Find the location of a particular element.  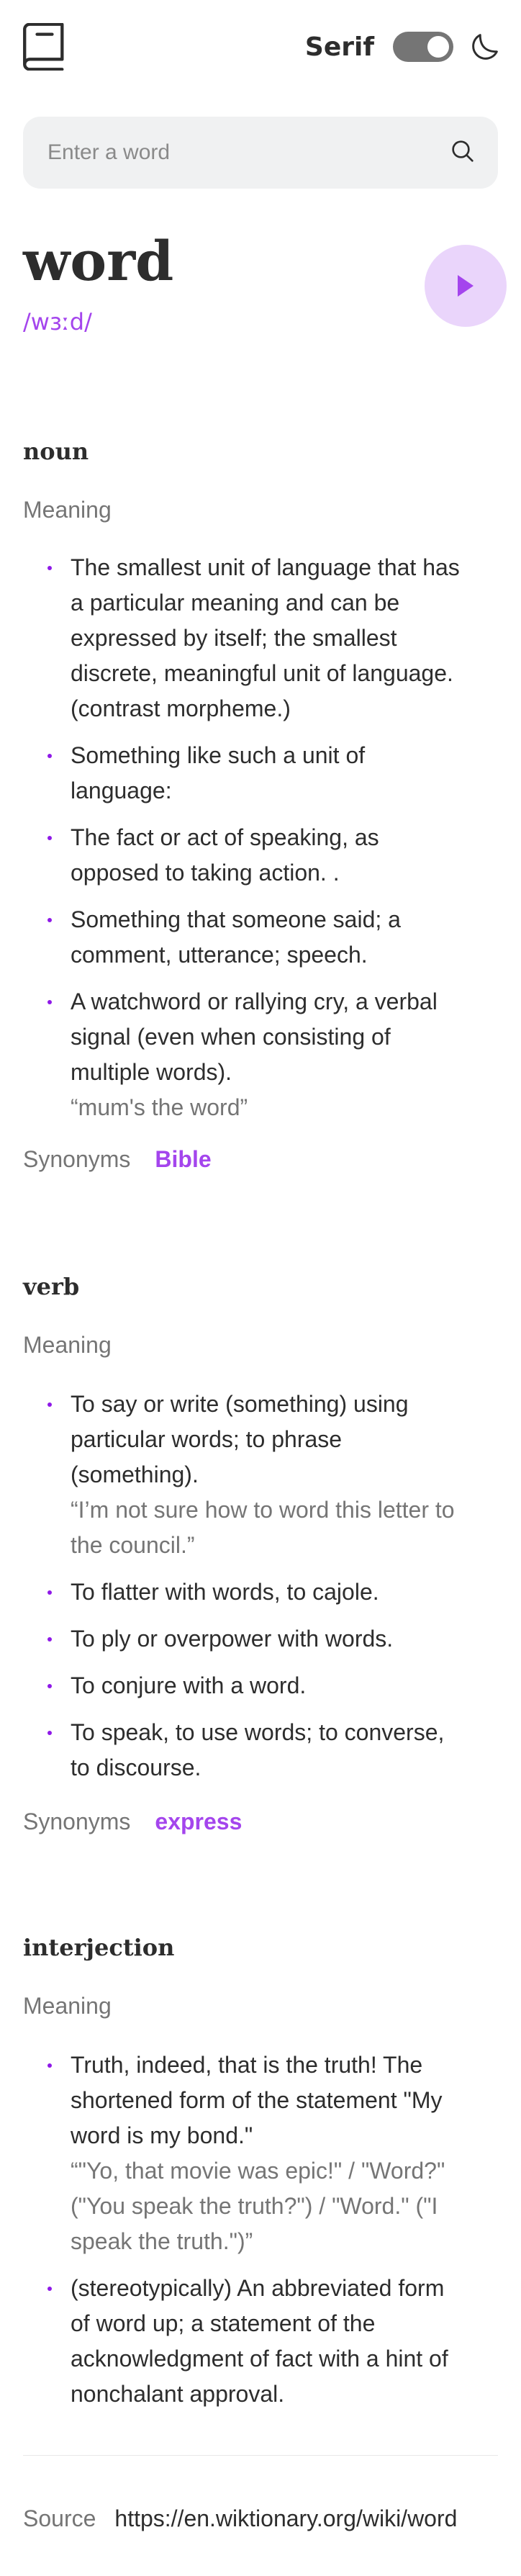

play-button is located at coordinates (466, 286).